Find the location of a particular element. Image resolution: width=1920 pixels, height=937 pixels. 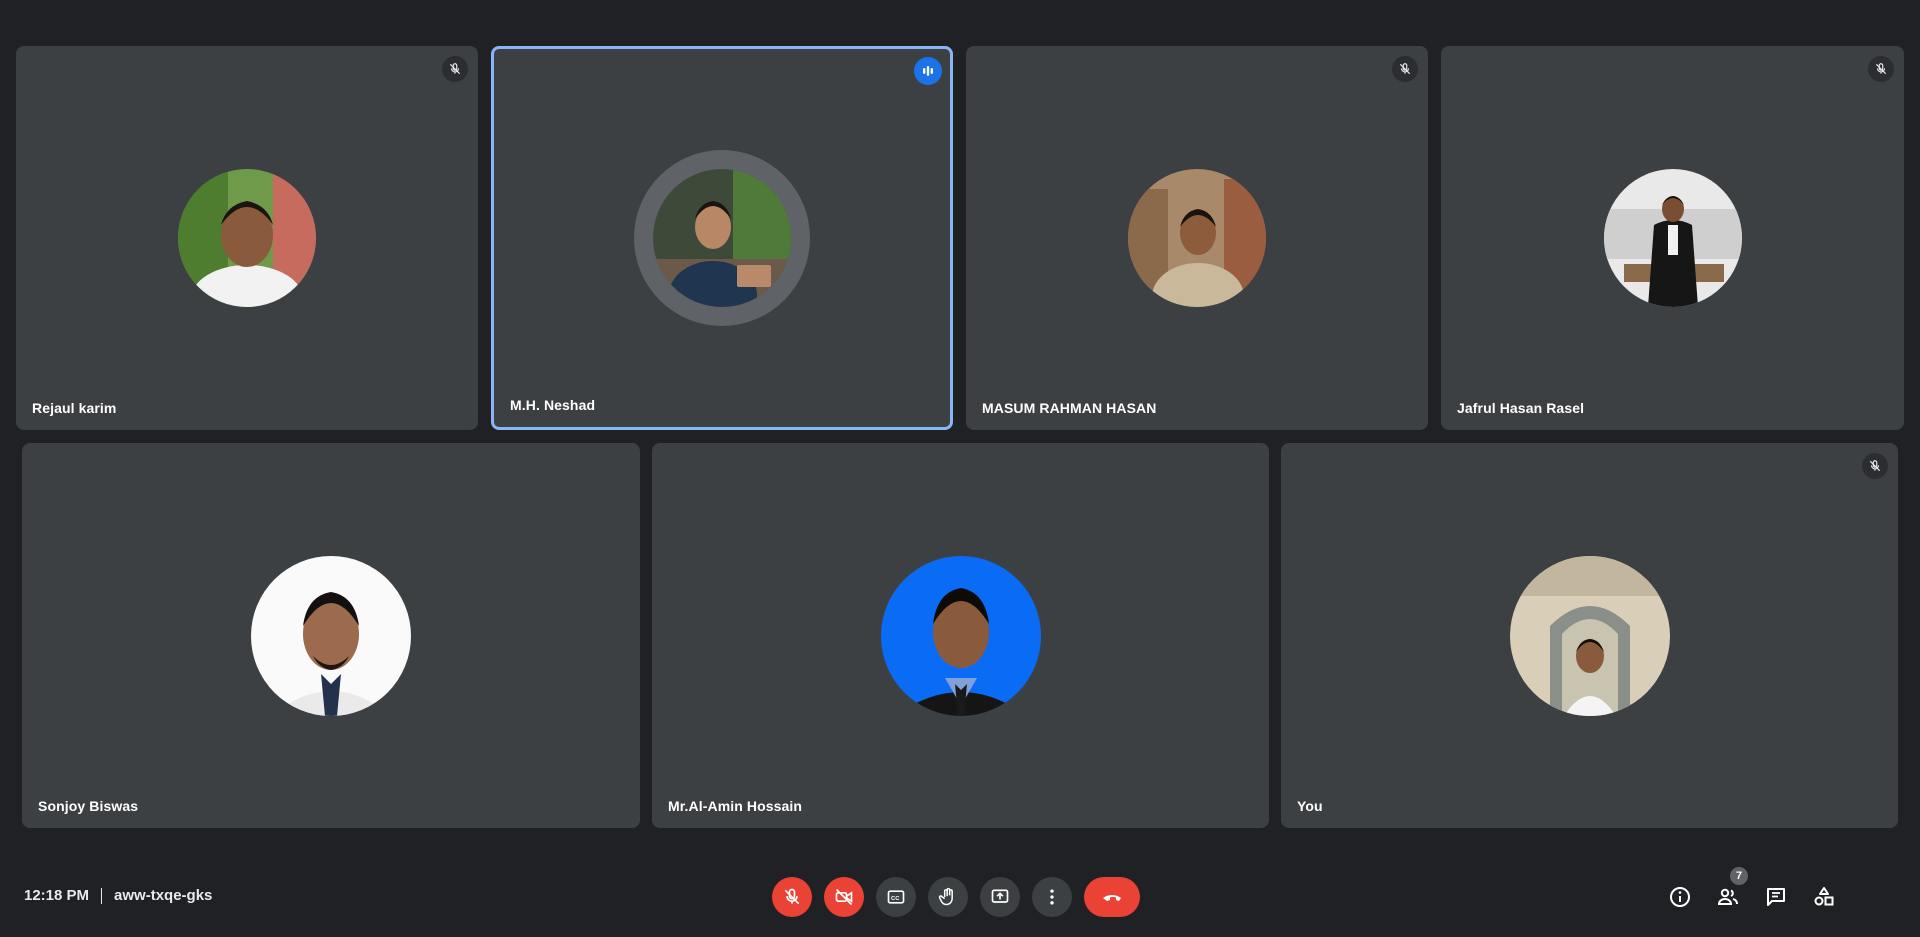

participant-name: M.H. Neshad is located at coordinates (553, 405).